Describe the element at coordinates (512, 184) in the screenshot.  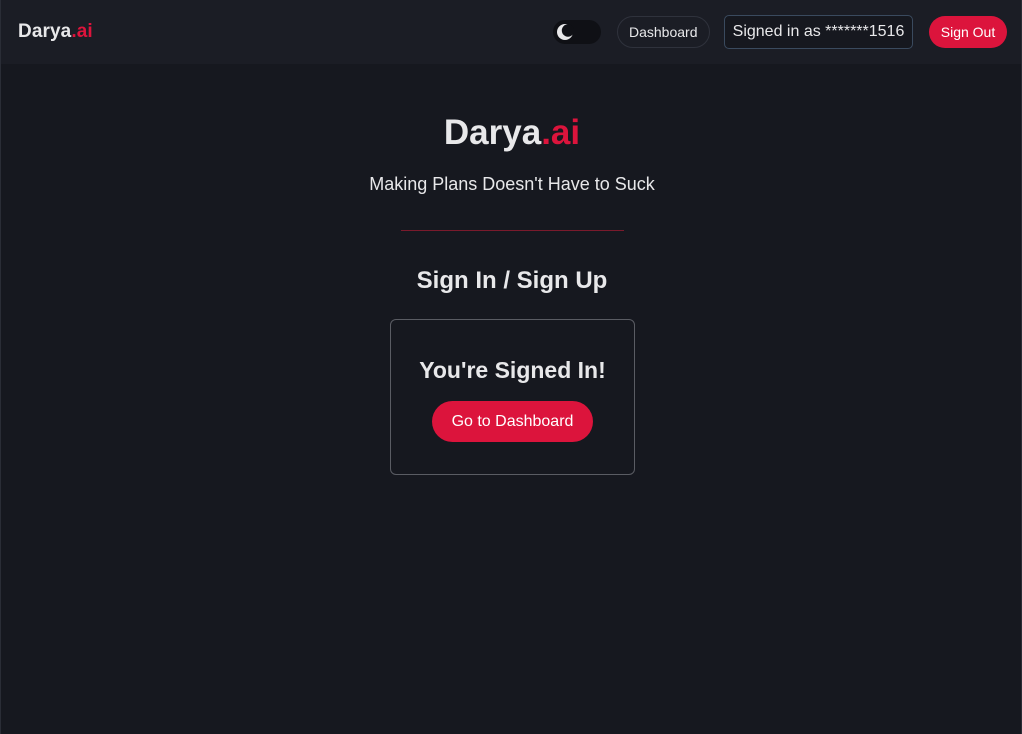
I see `tagline: Making Plans Doesn't Have to Suck` at that location.